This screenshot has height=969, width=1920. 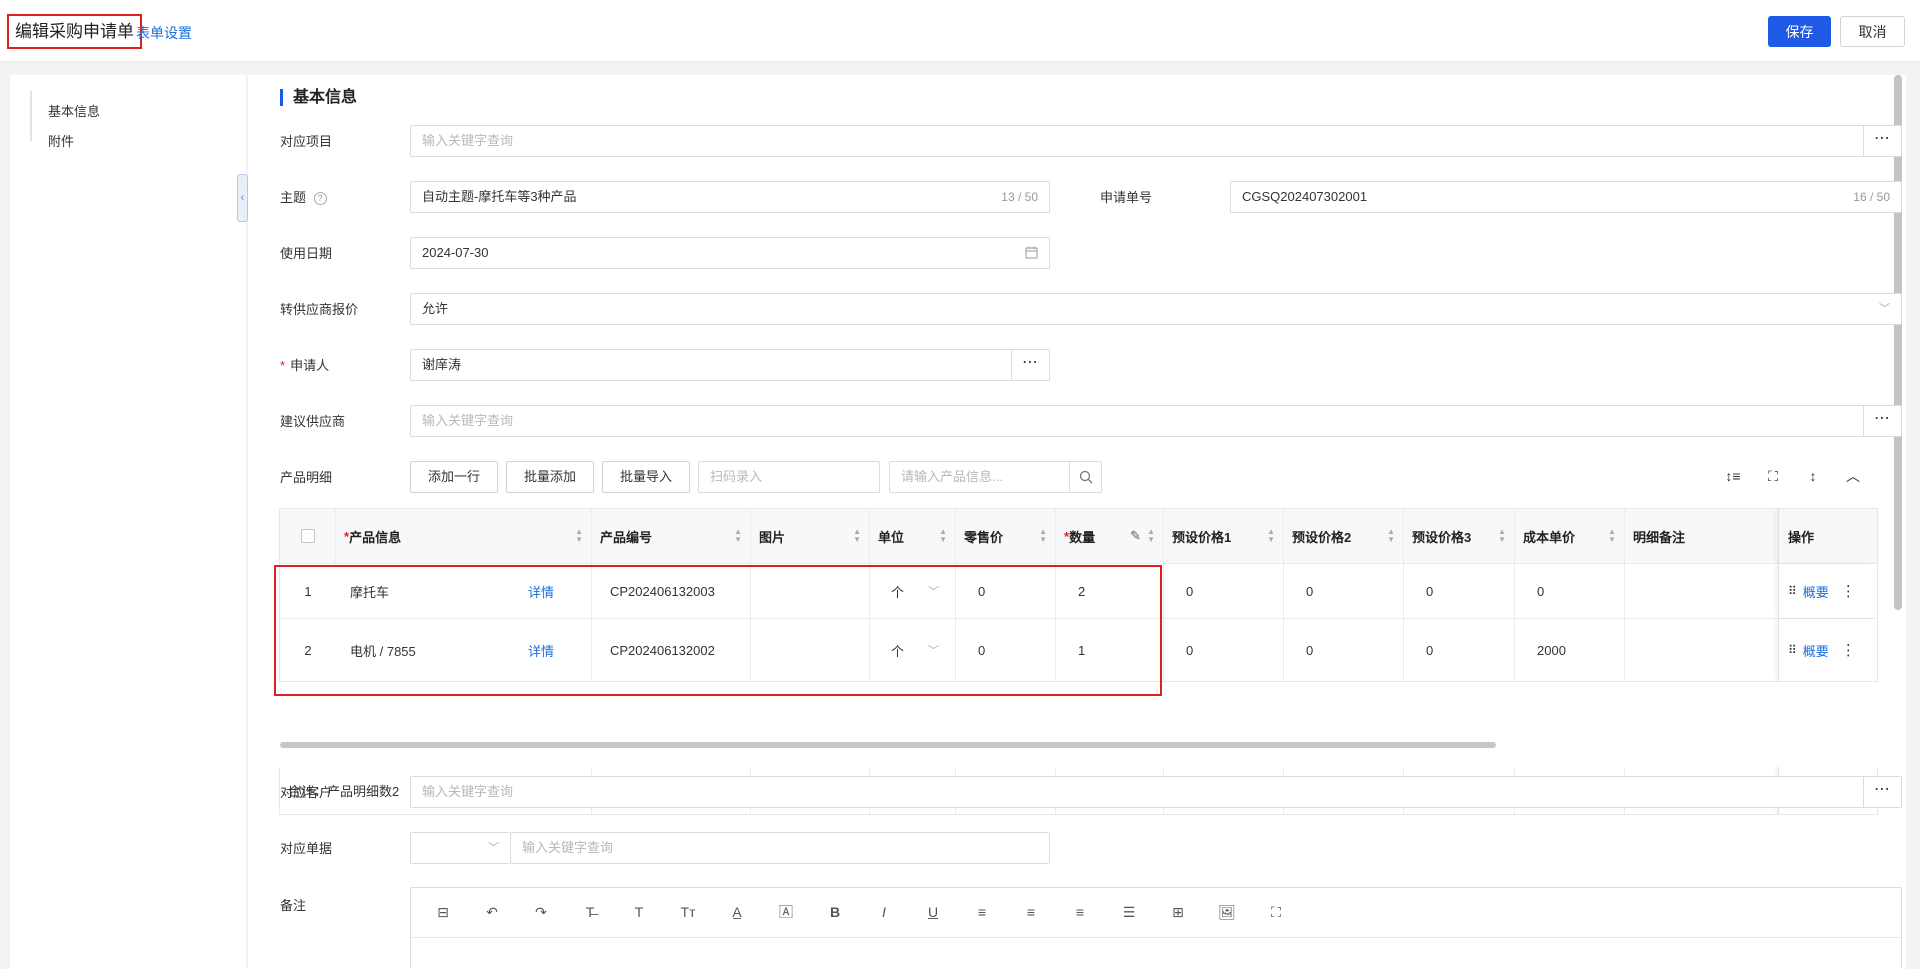 What do you see at coordinates (307, 536) in the screenshot?
I see `select-all-checkbox` at bounding box center [307, 536].